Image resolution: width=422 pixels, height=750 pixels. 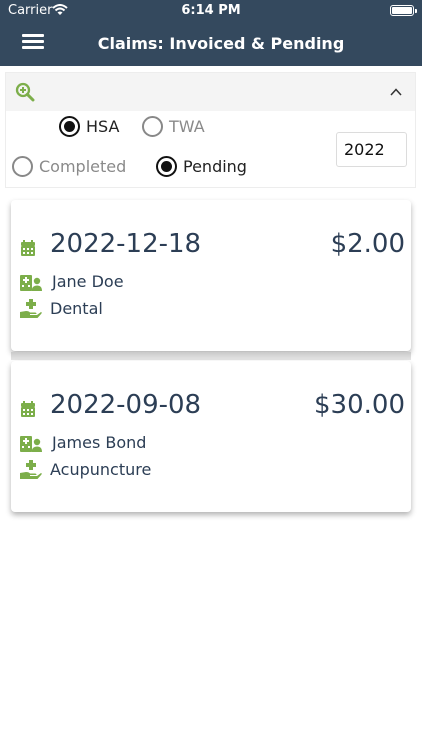 I want to click on nav-bar: Claims: Invoiced & Pending, so click(x=211, y=44).